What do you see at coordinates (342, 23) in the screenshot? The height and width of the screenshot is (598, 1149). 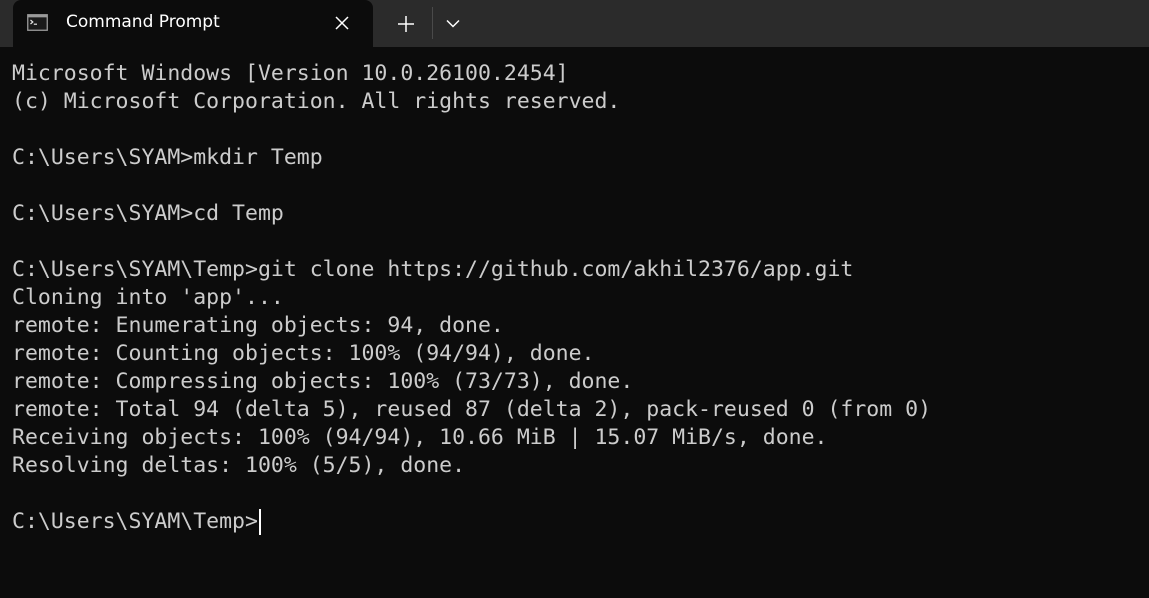 I see `close-icon` at bounding box center [342, 23].